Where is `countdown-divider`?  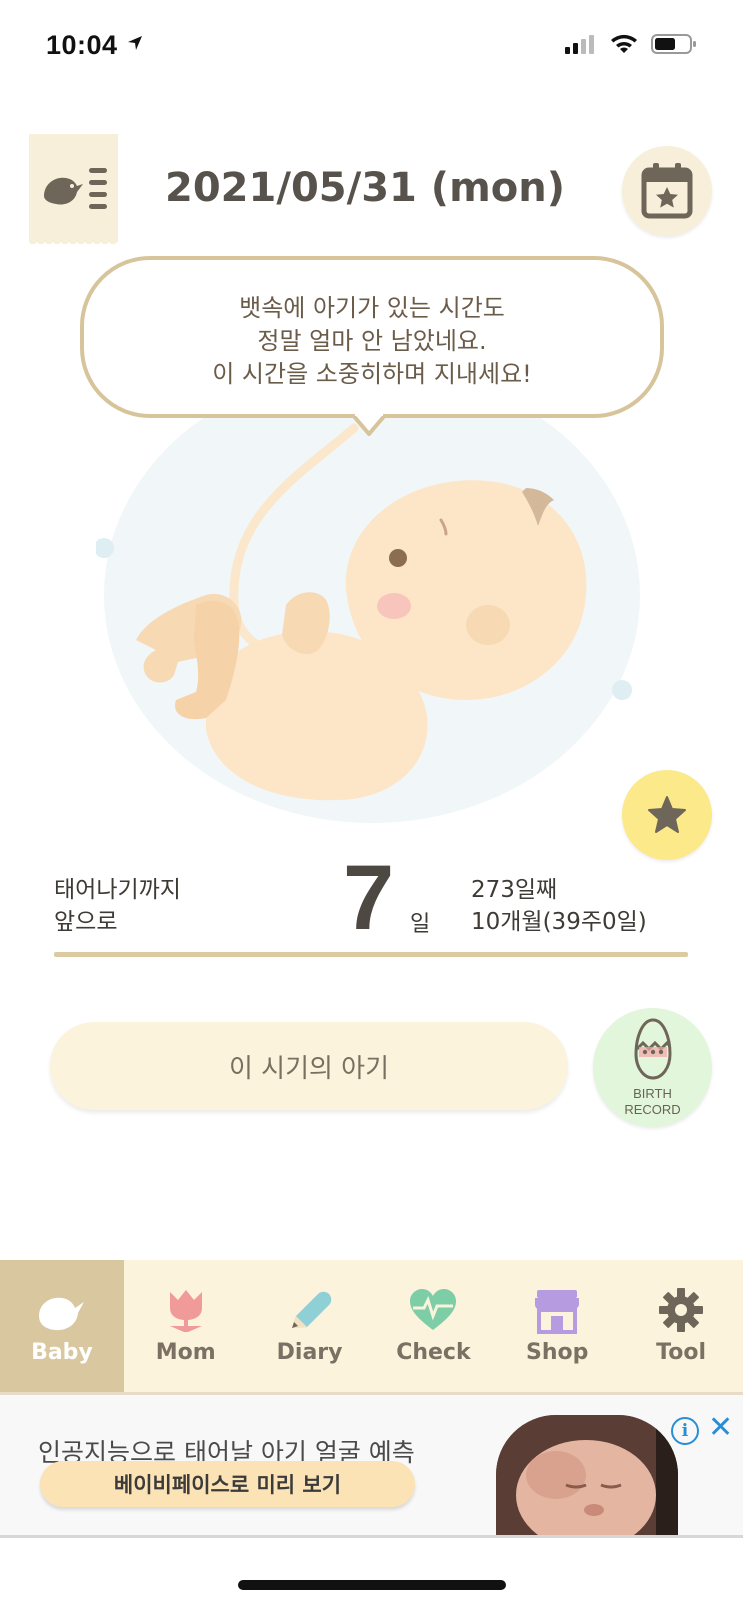
countdown-divider is located at coordinates (371, 954).